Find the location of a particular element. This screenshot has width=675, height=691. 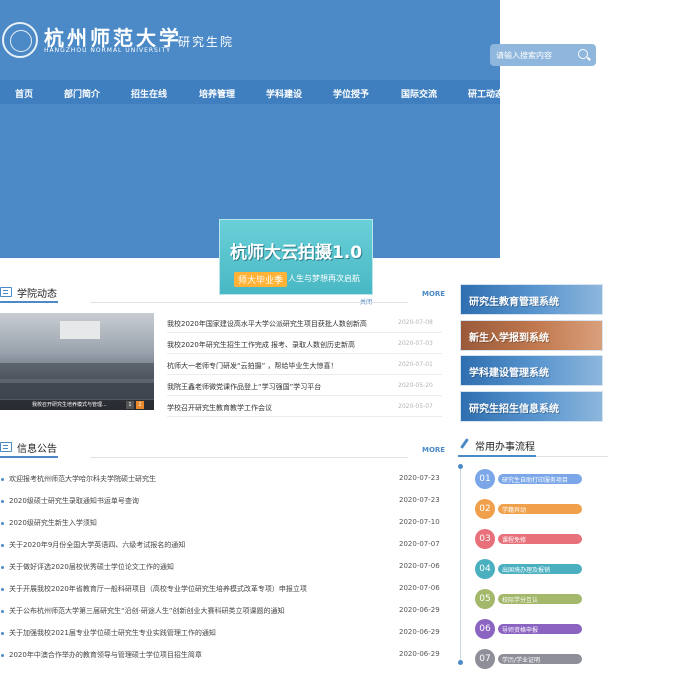

news-heading: 学院动态 is located at coordinates (37, 294).